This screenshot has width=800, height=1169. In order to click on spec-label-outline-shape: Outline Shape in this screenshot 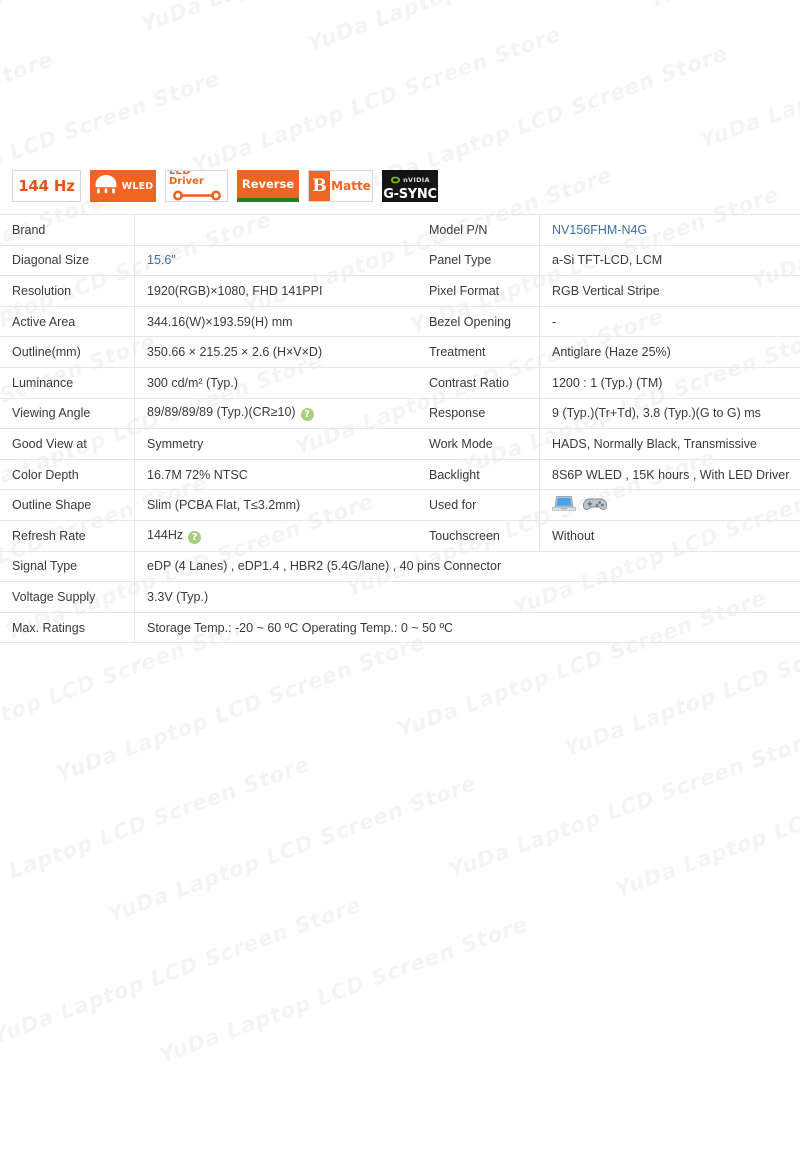, I will do `click(67, 505)`.